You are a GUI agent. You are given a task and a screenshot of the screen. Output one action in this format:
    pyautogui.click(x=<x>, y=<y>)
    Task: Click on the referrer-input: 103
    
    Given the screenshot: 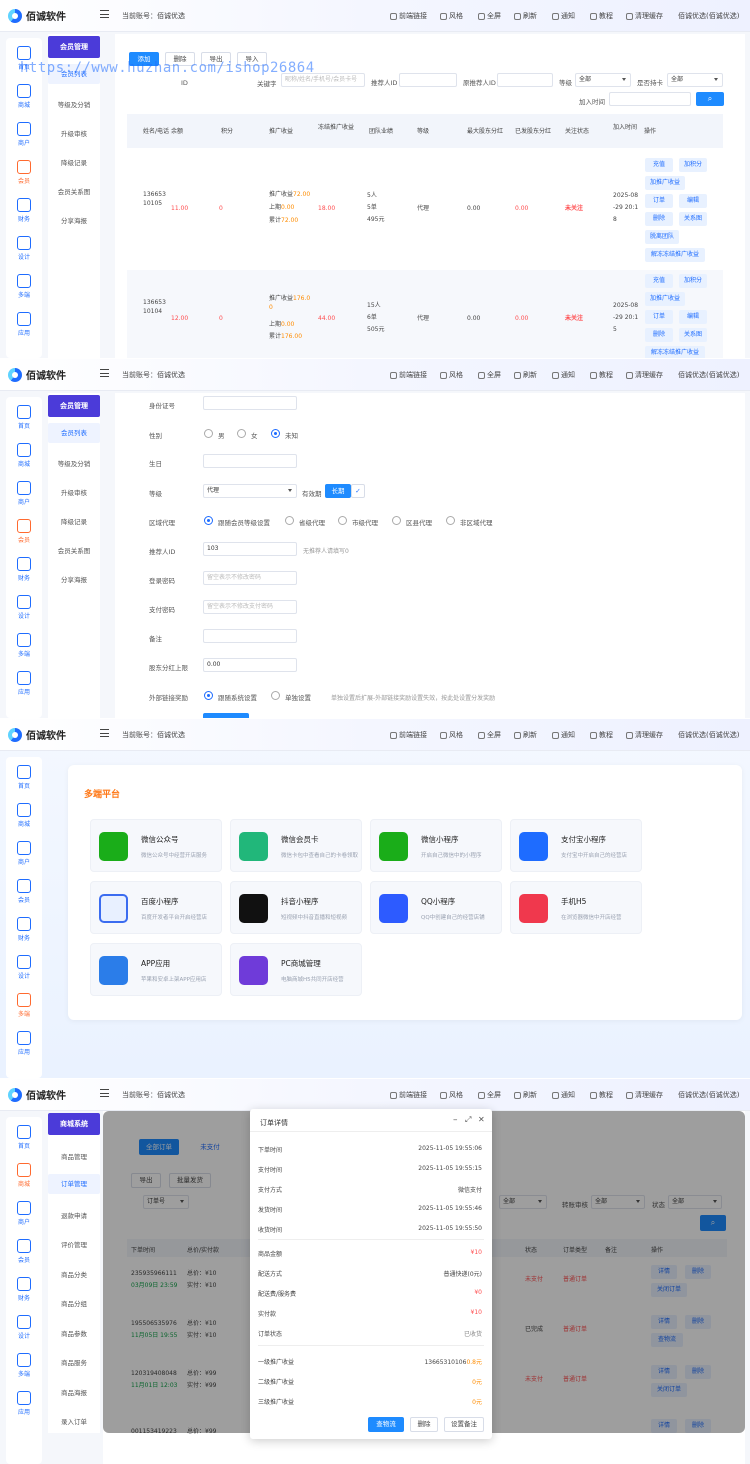 What is the action you would take?
    pyautogui.click(x=250, y=549)
    